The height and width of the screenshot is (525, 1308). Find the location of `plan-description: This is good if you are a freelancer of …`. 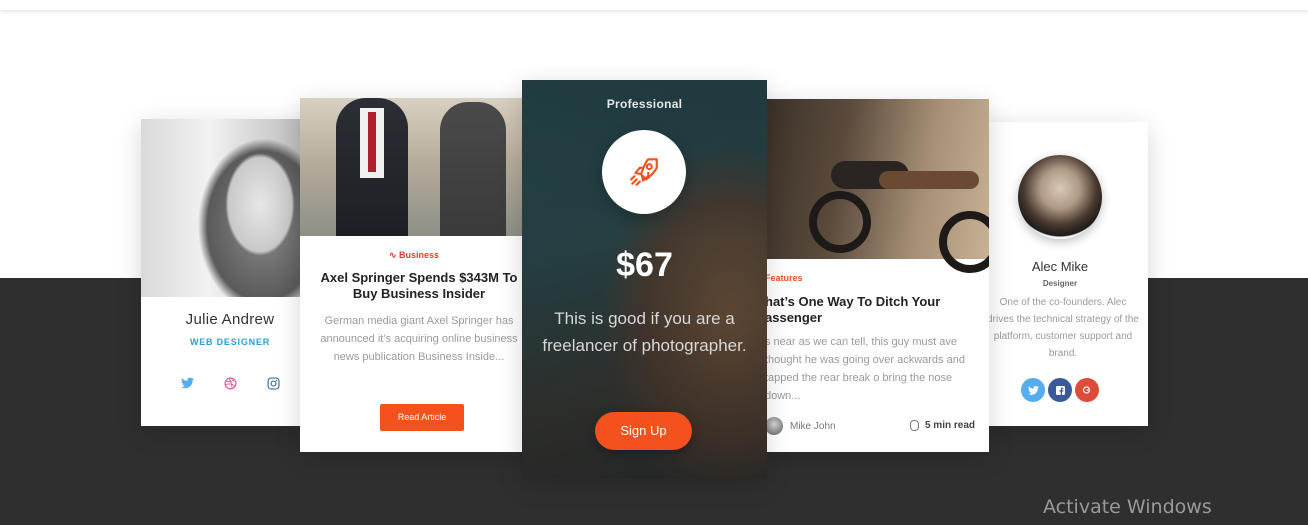

plan-description: This is good if you are a freelancer of … is located at coordinates (644, 332).